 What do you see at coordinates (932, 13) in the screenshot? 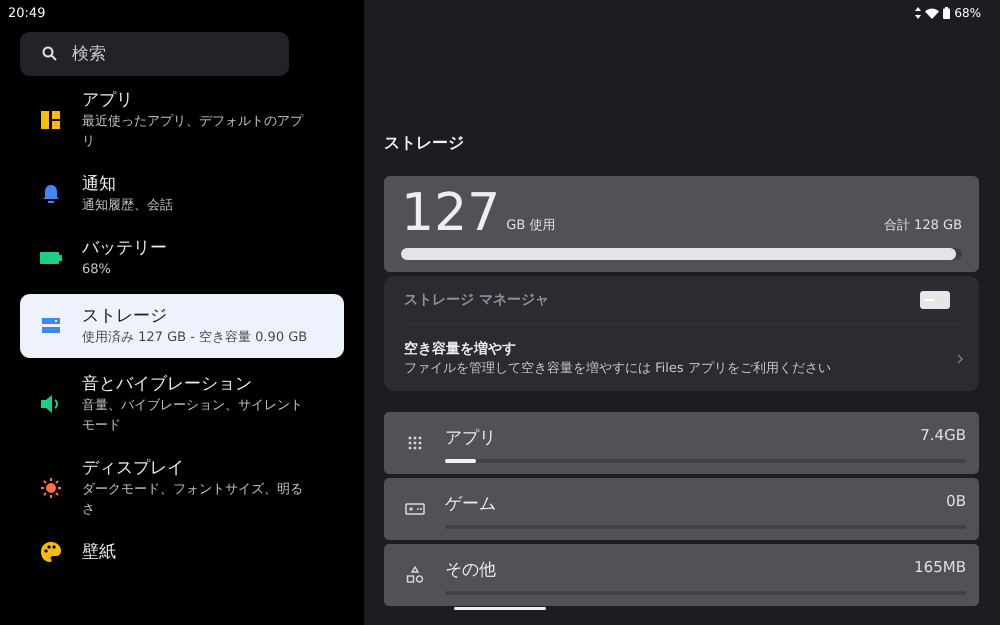
I see `wifi-icon` at bounding box center [932, 13].